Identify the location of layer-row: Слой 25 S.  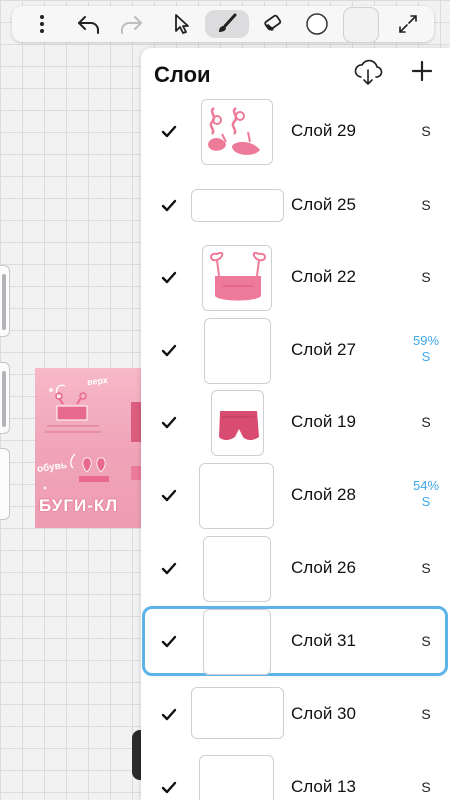
(295, 206).